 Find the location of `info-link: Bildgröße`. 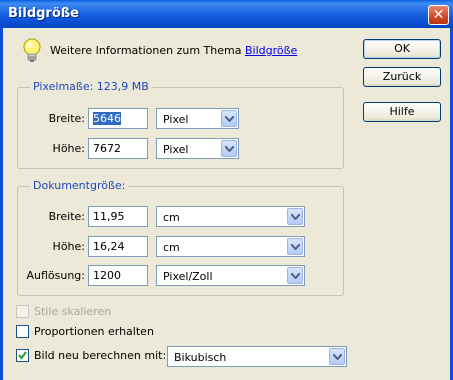

info-link: Bildgröße is located at coordinates (271, 50).